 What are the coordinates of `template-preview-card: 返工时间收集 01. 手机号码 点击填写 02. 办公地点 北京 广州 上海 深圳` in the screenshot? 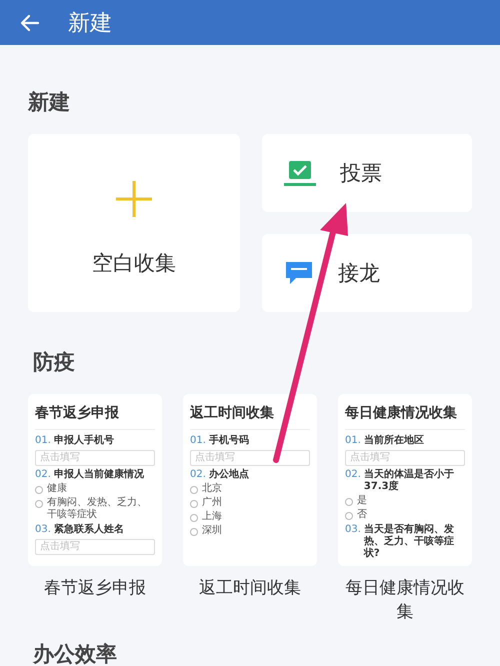 It's located at (250, 480).